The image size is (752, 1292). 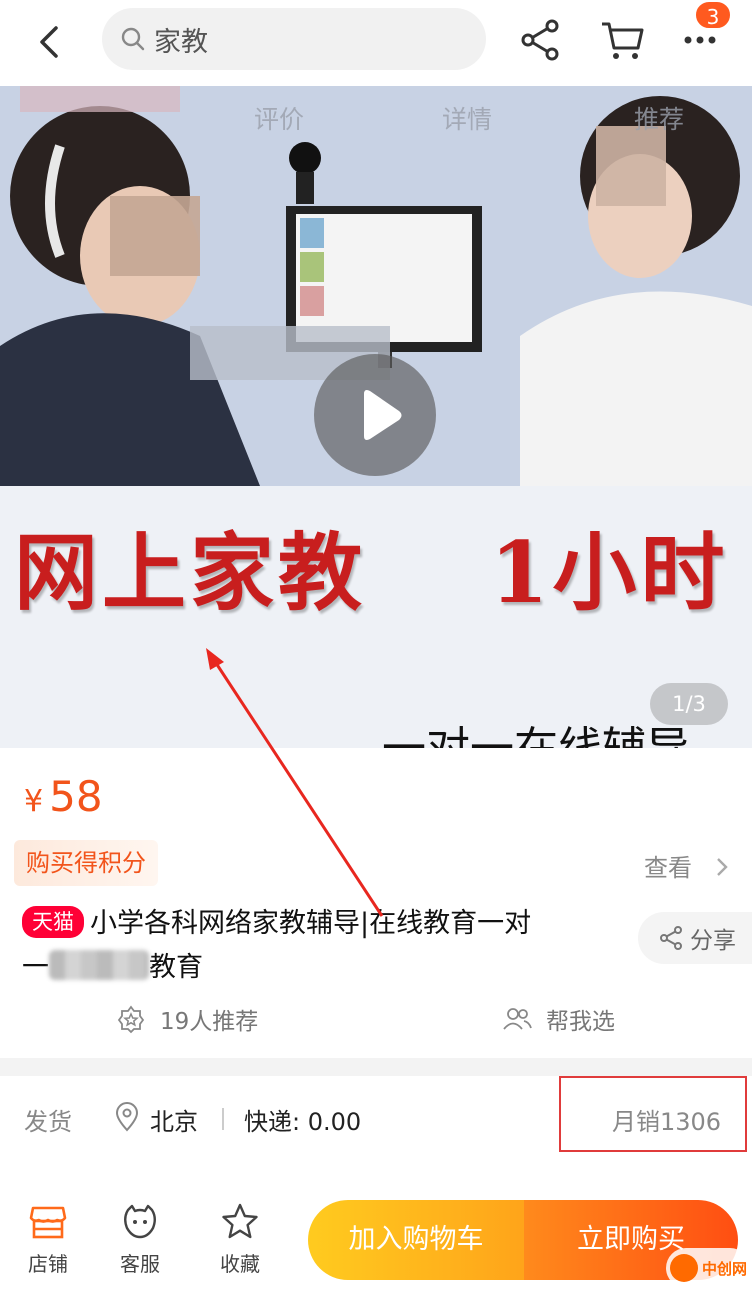 I want to click on chat-face-icon, so click(x=140, y=1221).